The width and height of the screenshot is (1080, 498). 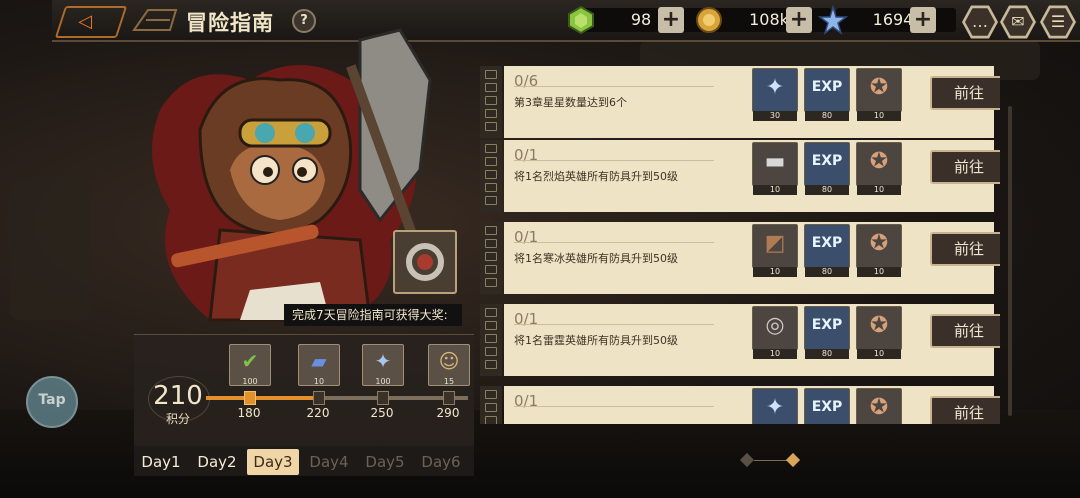 I want to click on task-card: 0/1 将1名烈焰英雄所有防具升到50级 ▬ 10 EXP 80 ✪ 10 前往, so click(x=752, y=176).